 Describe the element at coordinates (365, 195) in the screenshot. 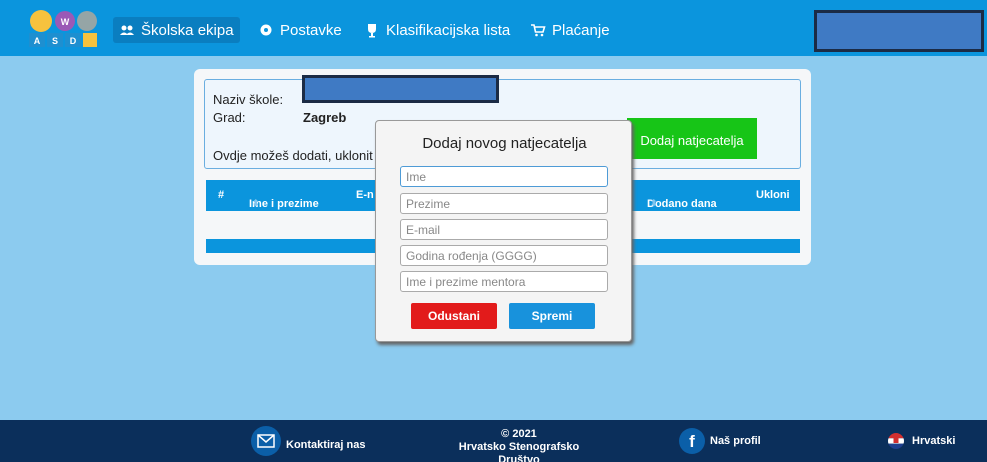

I see `col-email: E-n` at that location.